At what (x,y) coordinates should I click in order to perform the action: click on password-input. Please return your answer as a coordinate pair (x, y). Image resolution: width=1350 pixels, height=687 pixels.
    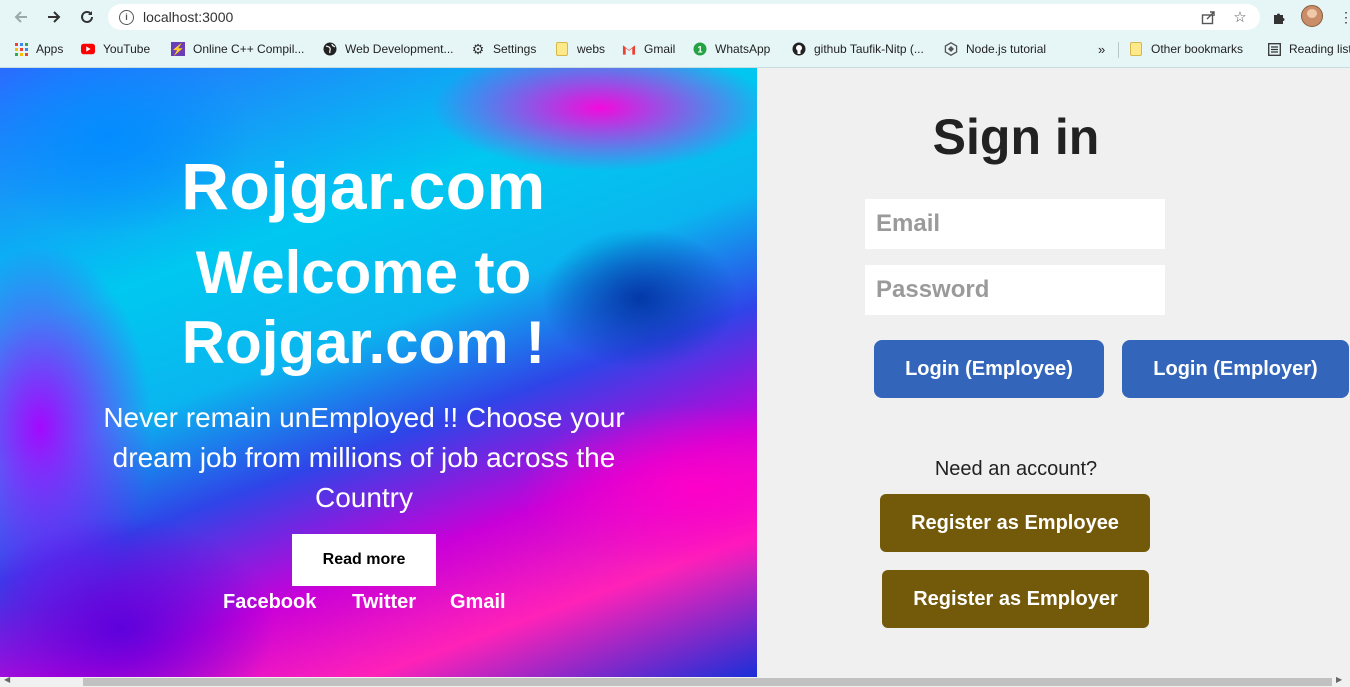
    Looking at the image, I should click on (1015, 290).